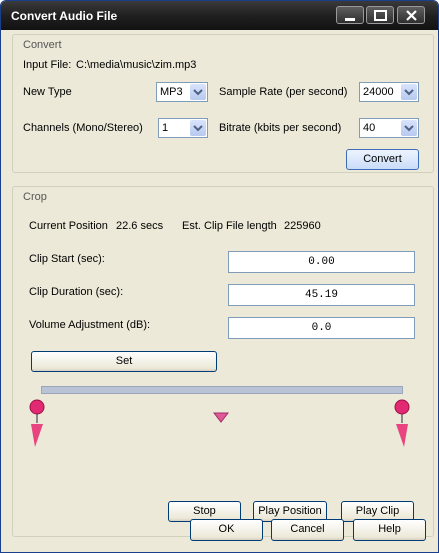  I want to click on close-icon, so click(411, 15).